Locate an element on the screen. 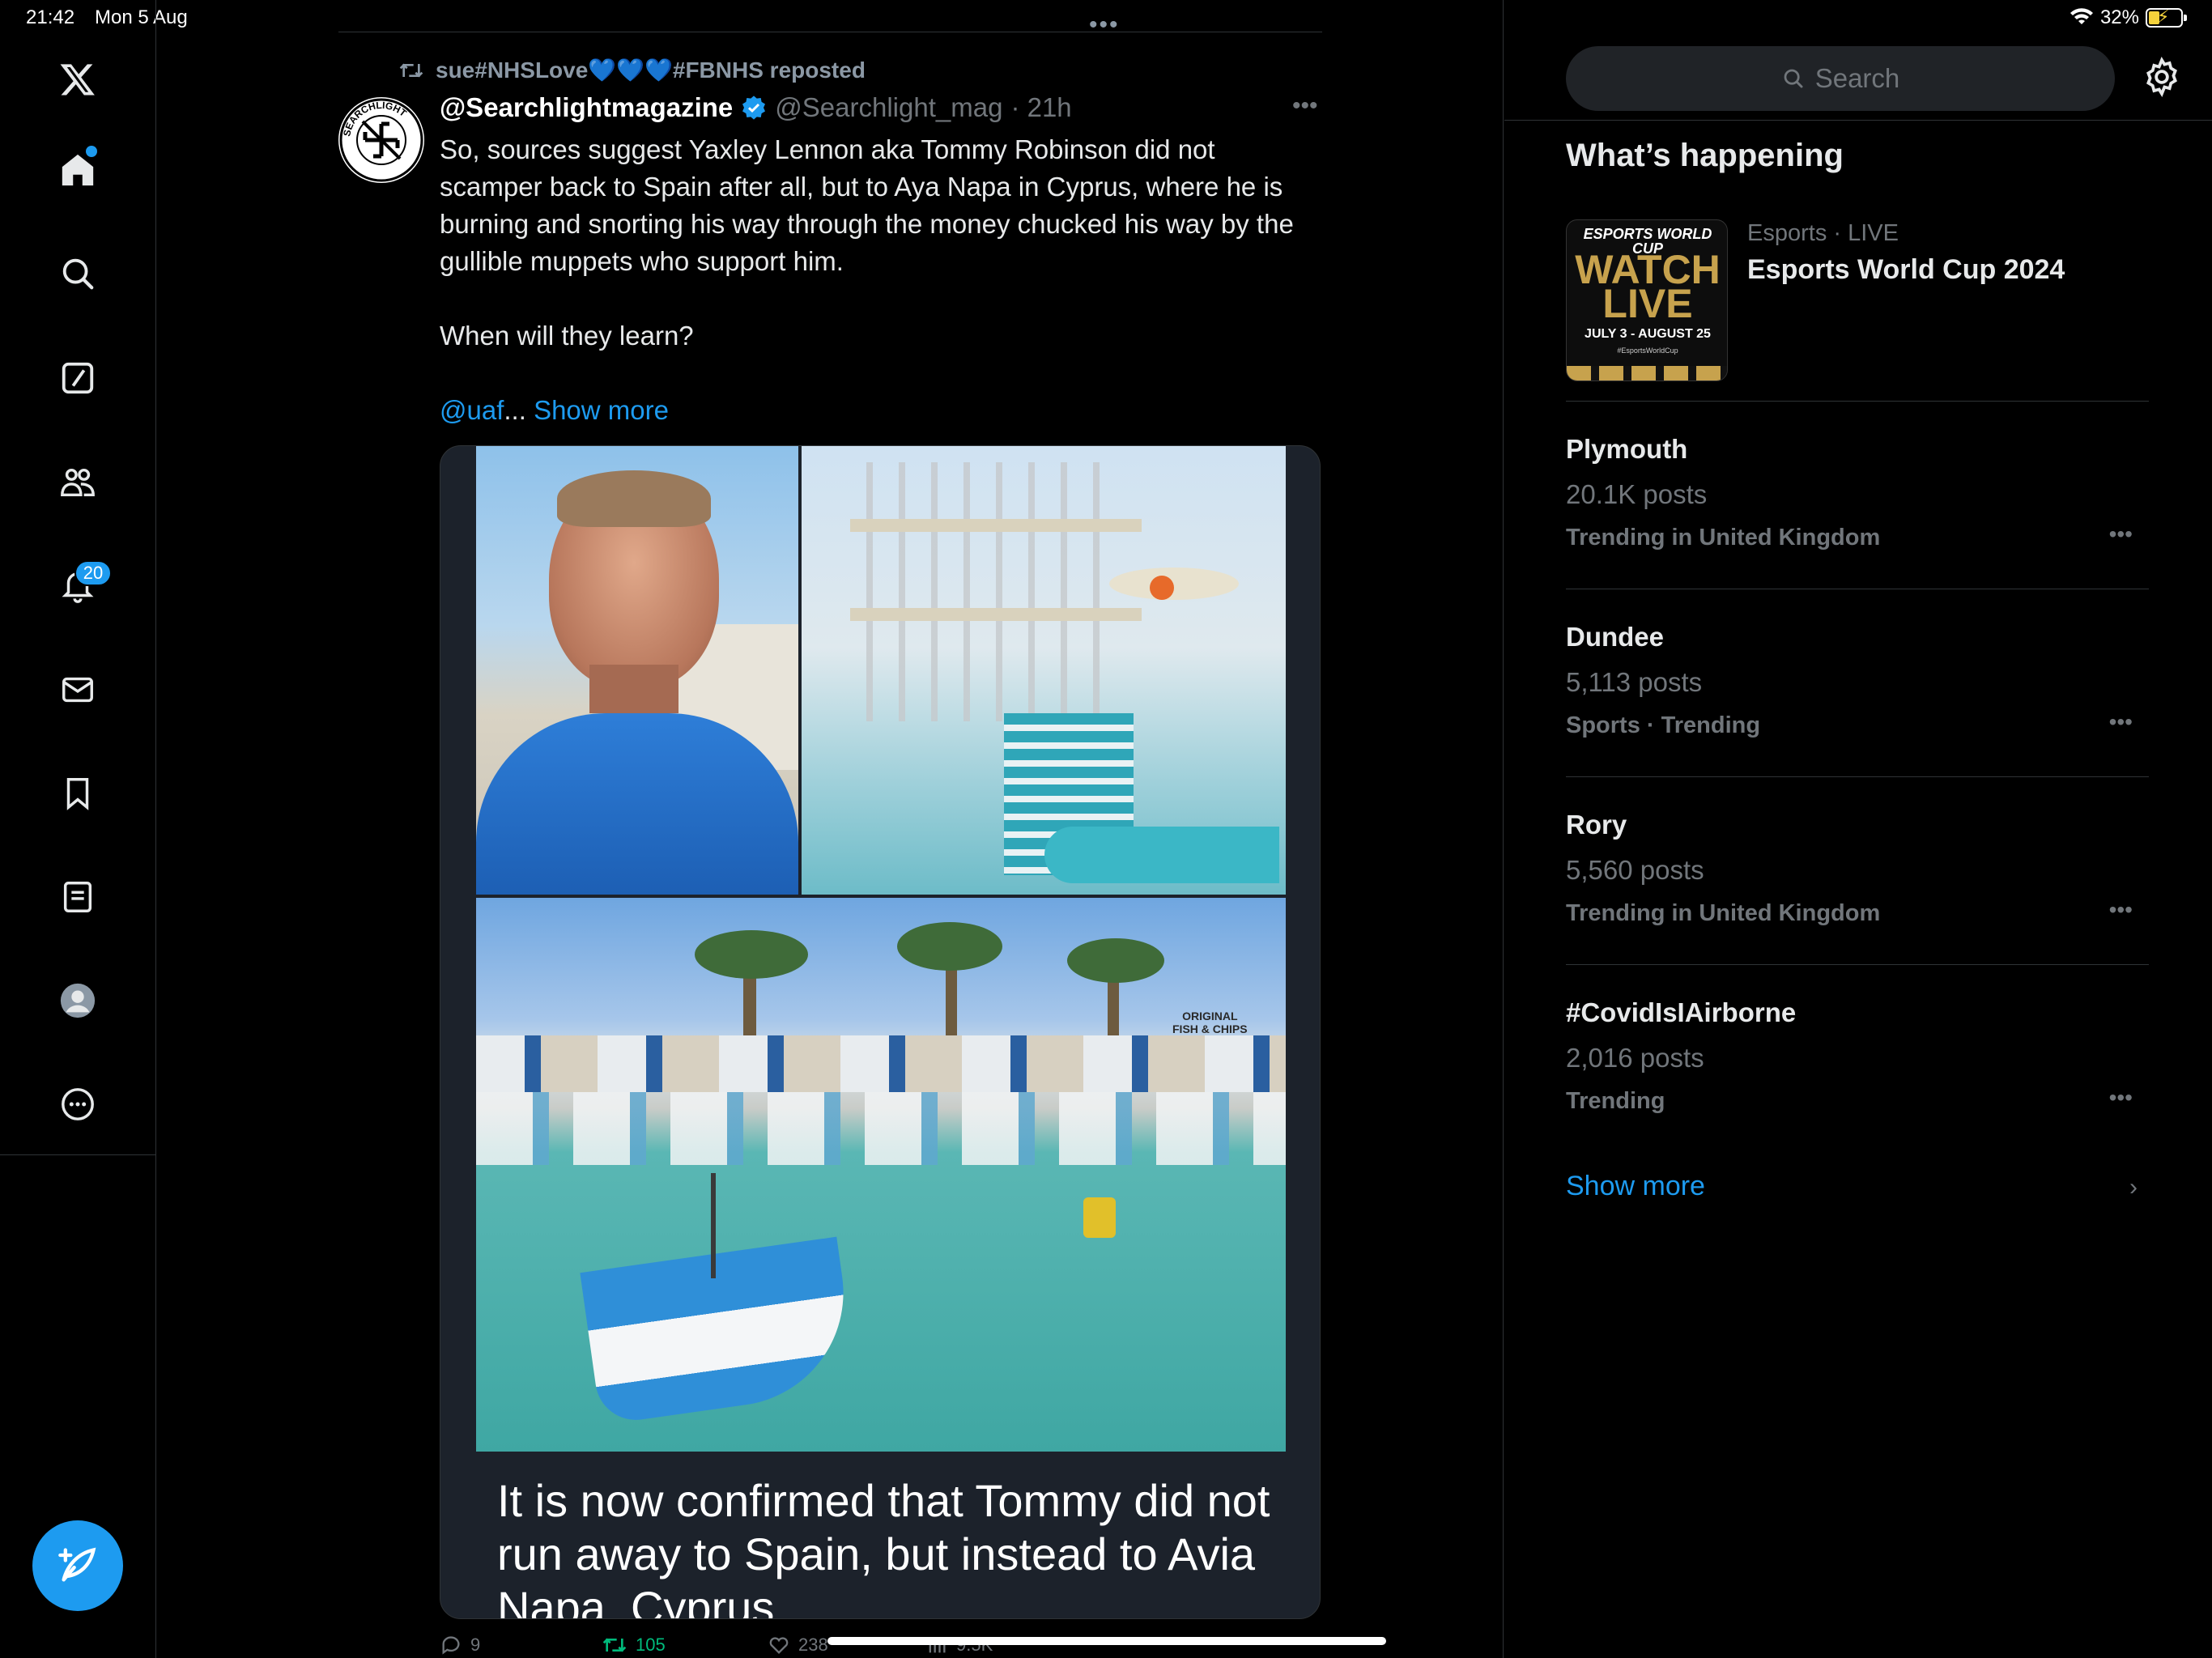  trend-count: 5,560 posts is located at coordinates (1635, 870).